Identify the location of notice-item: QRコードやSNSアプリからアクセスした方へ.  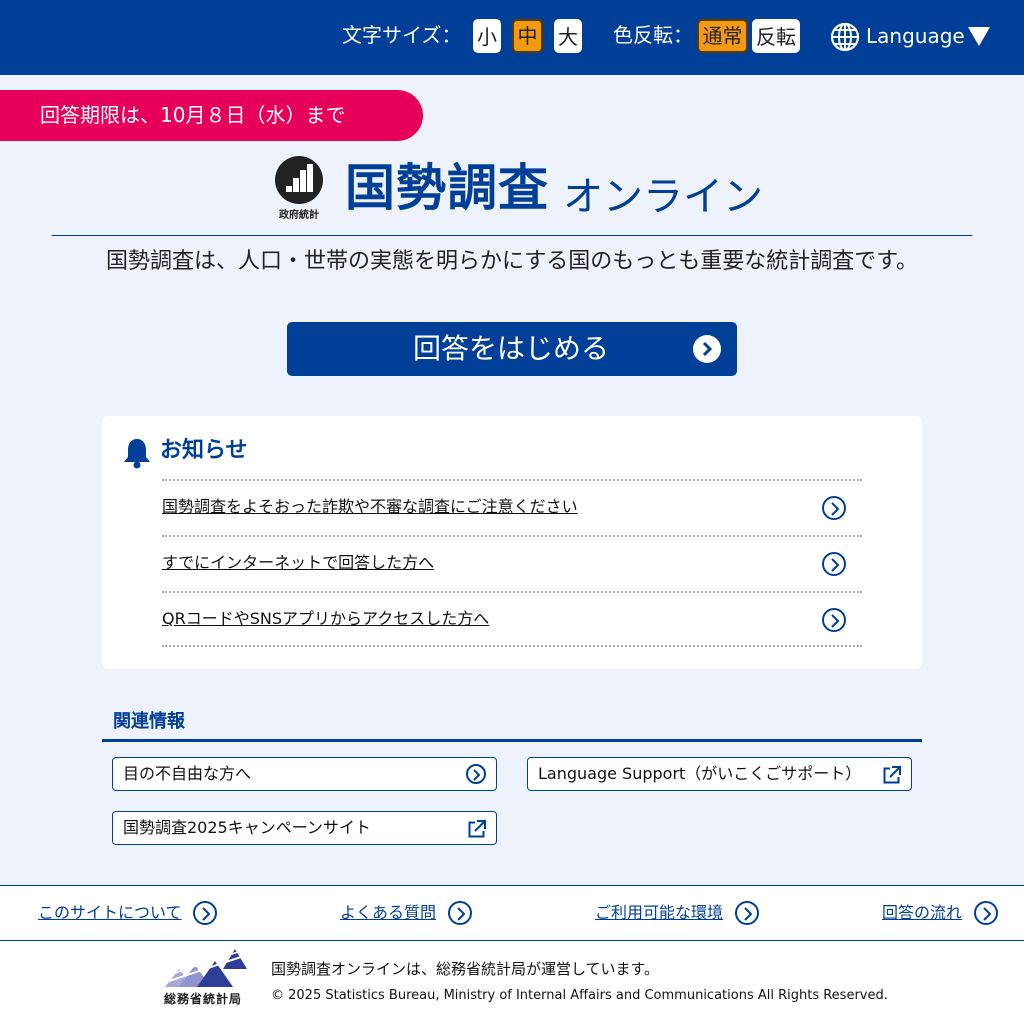
(512, 619).